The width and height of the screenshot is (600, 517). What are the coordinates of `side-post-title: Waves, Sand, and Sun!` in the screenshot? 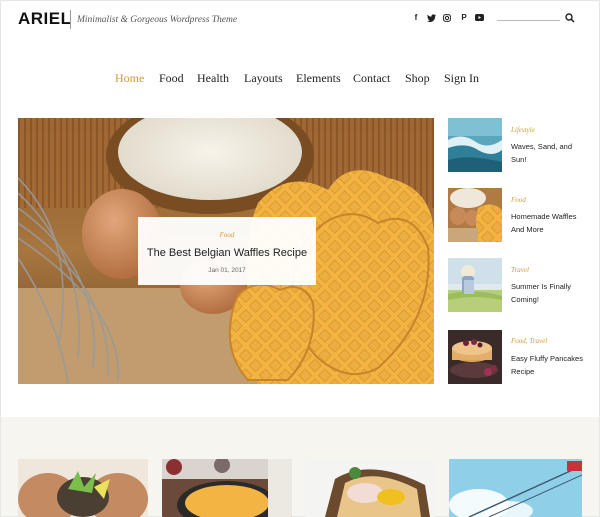 It's located at (548, 153).